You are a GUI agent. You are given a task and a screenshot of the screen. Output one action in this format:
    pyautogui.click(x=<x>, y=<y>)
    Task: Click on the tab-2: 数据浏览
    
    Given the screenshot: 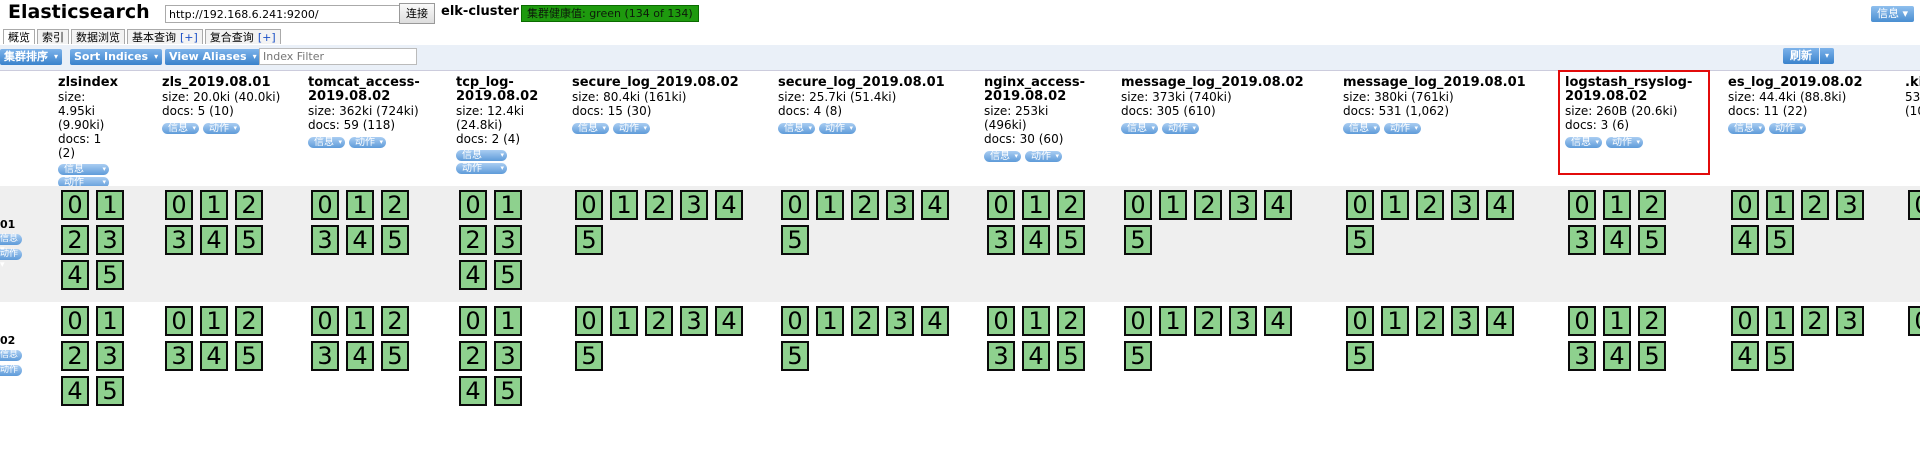 What is the action you would take?
    pyautogui.click(x=98, y=36)
    